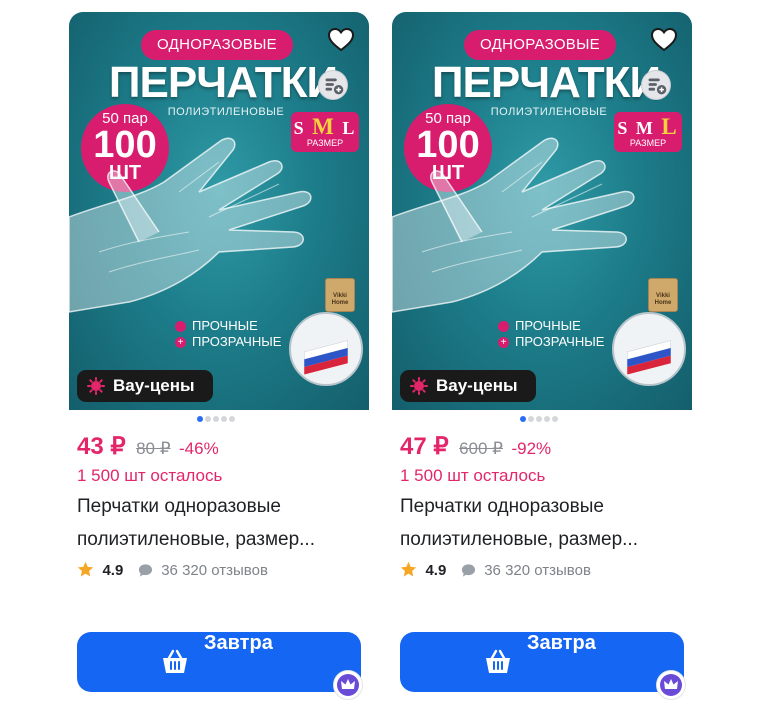  What do you see at coordinates (199, 448) in the screenshot?
I see `discount-percent: -46%` at bounding box center [199, 448].